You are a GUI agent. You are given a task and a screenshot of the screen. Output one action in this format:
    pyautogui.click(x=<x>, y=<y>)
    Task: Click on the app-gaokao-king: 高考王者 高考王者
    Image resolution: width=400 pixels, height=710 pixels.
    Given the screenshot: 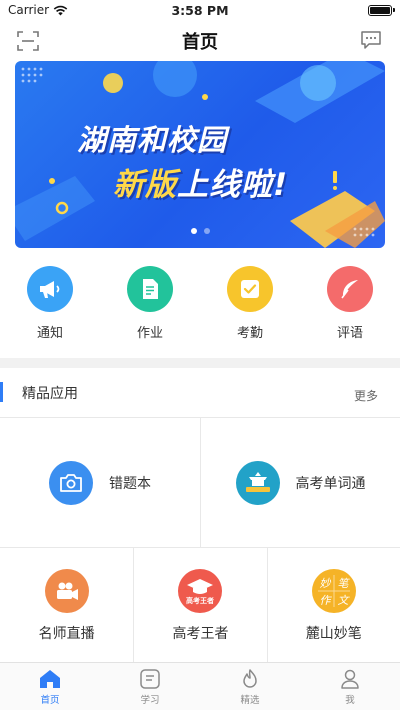 What is the action you would take?
    pyautogui.click(x=199, y=606)
    